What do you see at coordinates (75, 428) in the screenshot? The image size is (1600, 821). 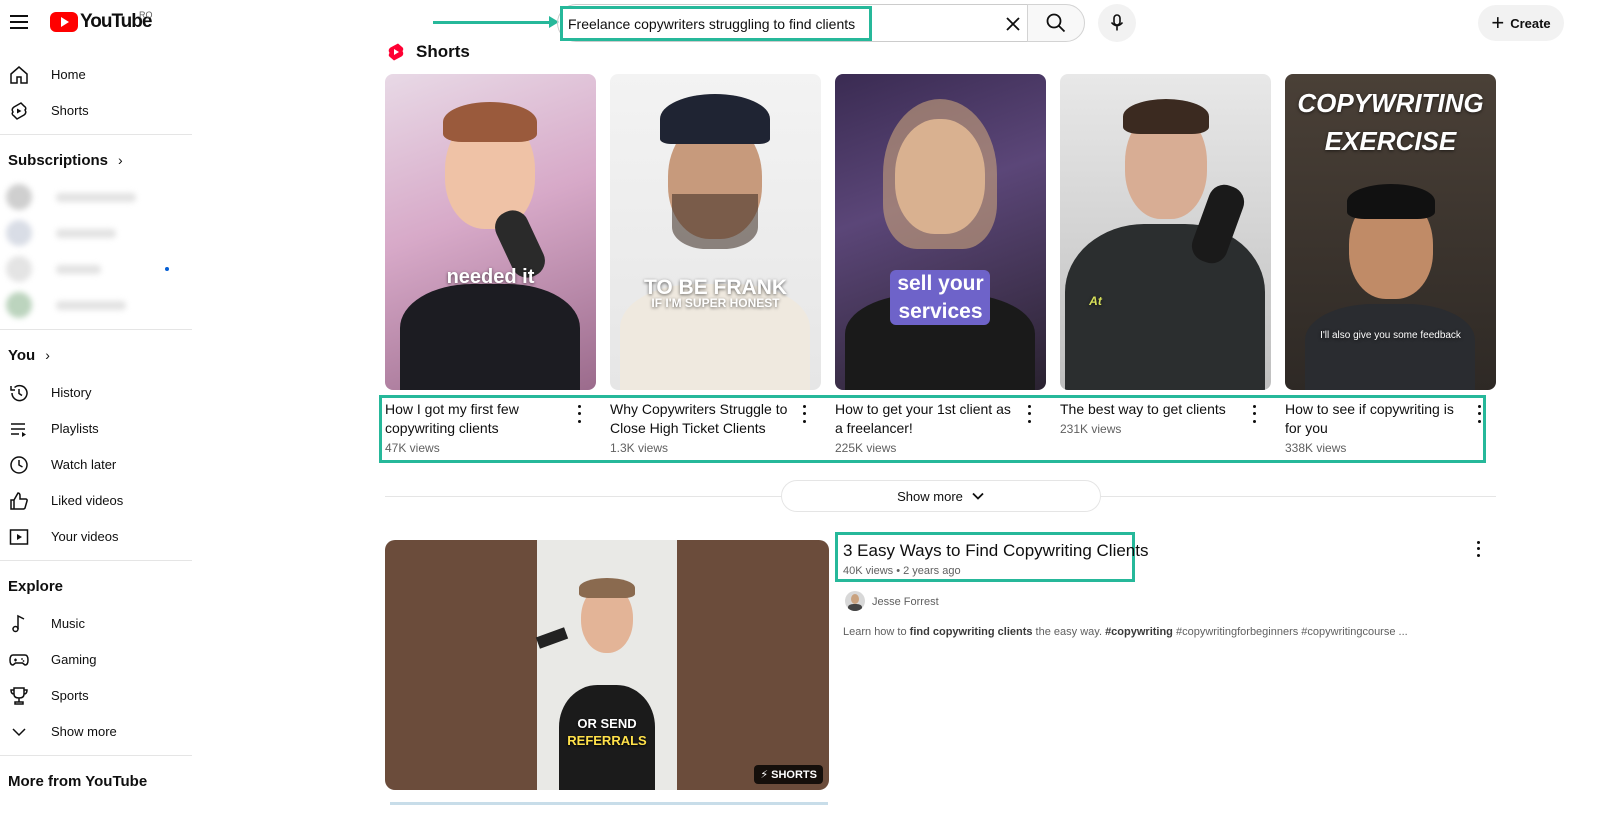 I see `sidebar-item-label: Playlists` at bounding box center [75, 428].